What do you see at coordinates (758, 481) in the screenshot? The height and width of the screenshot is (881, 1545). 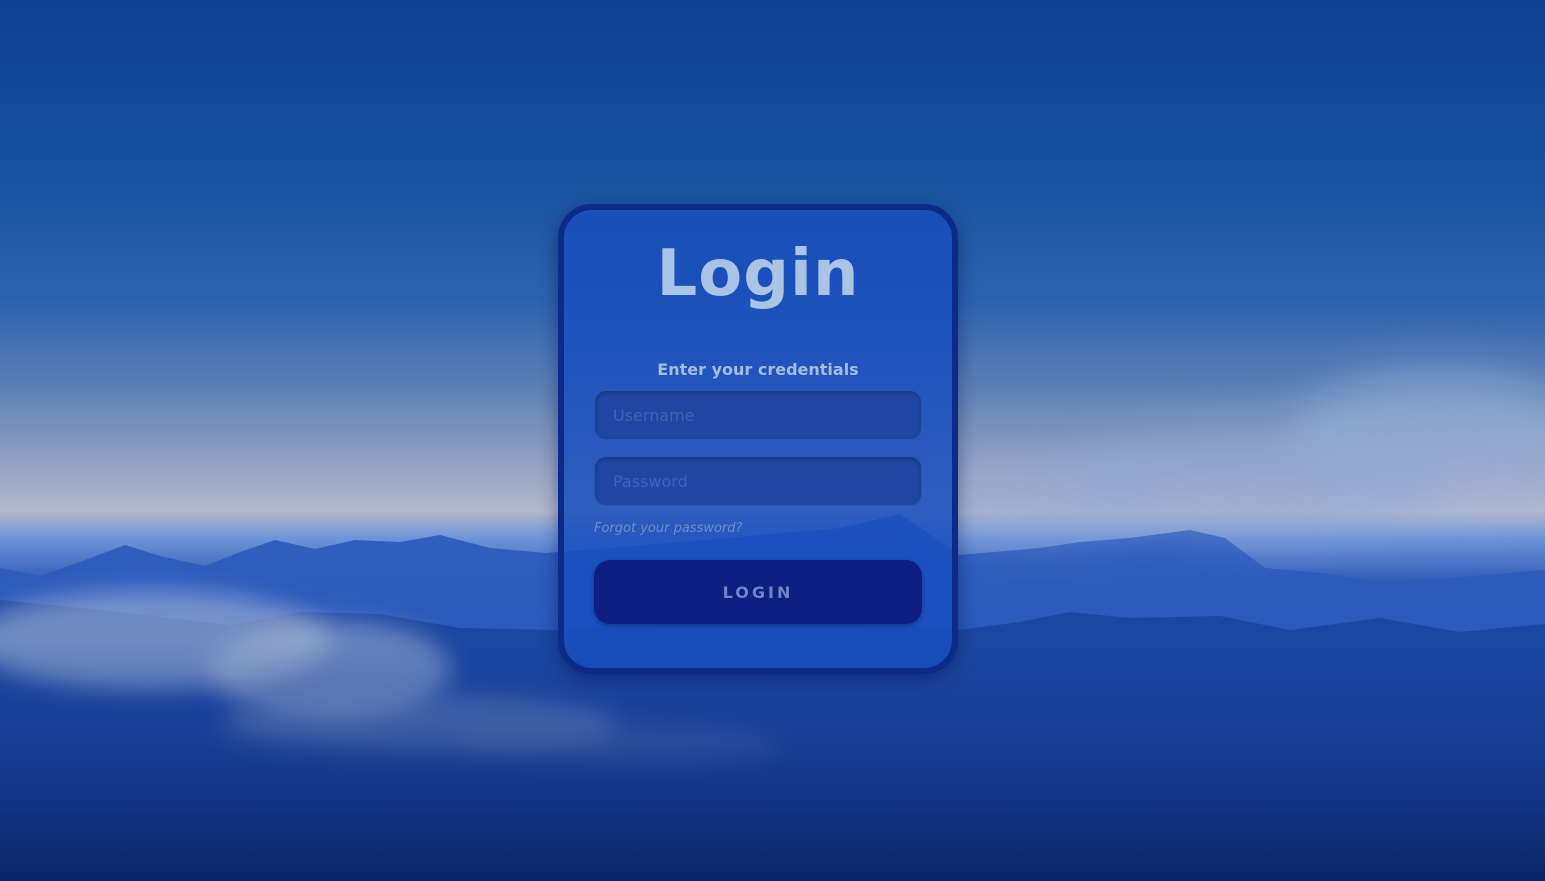 I see `password-input` at bounding box center [758, 481].